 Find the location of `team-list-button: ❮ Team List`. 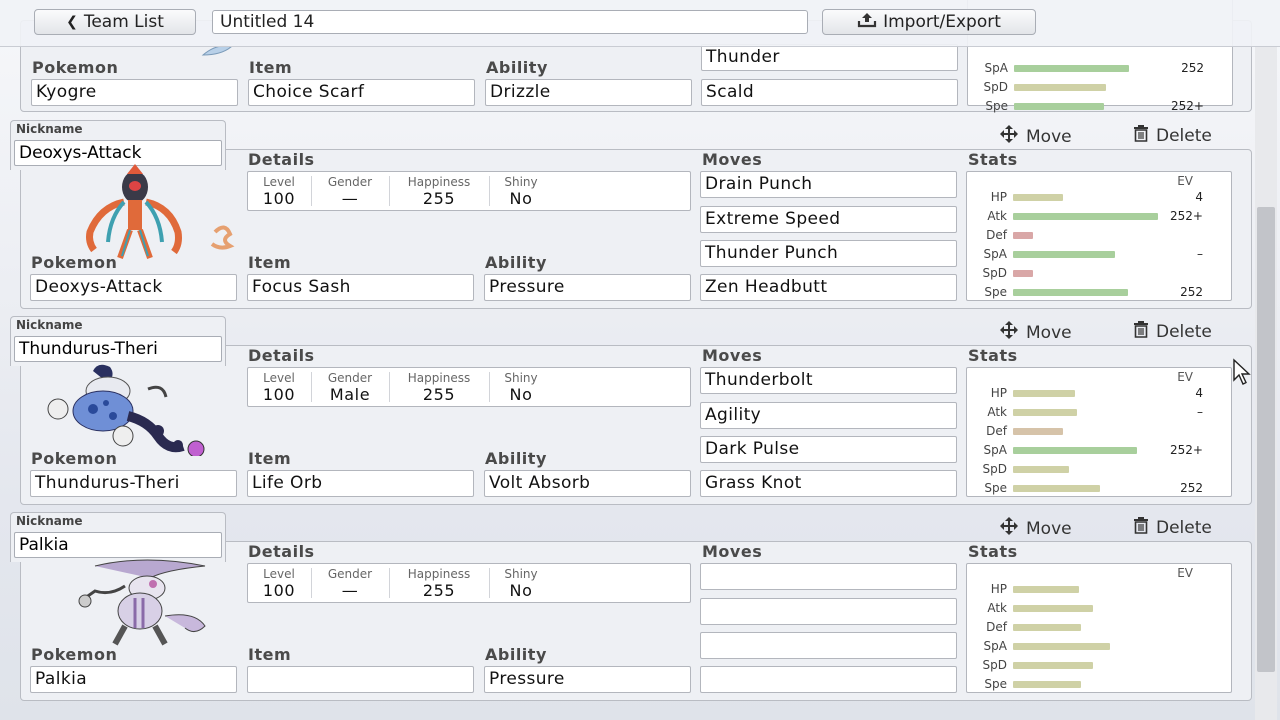

team-list-button: ❮ Team List is located at coordinates (115, 22).